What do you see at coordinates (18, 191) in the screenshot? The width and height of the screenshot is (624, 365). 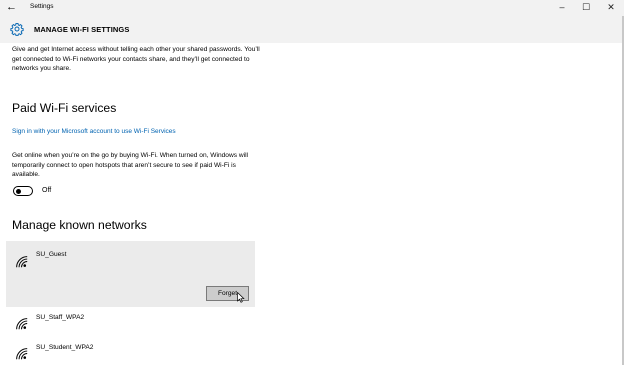 I see `toggle-knob` at bounding box center [18, 191].